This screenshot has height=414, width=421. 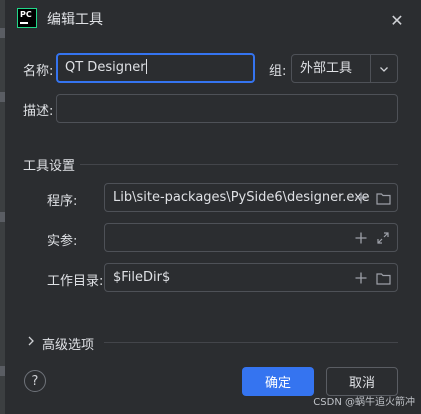 What do you see at coordinates (210, 19) in the screenshot?
I see `dialog-titlebar: PC 编辑工具 ✕` at bounding box center [210, 19].